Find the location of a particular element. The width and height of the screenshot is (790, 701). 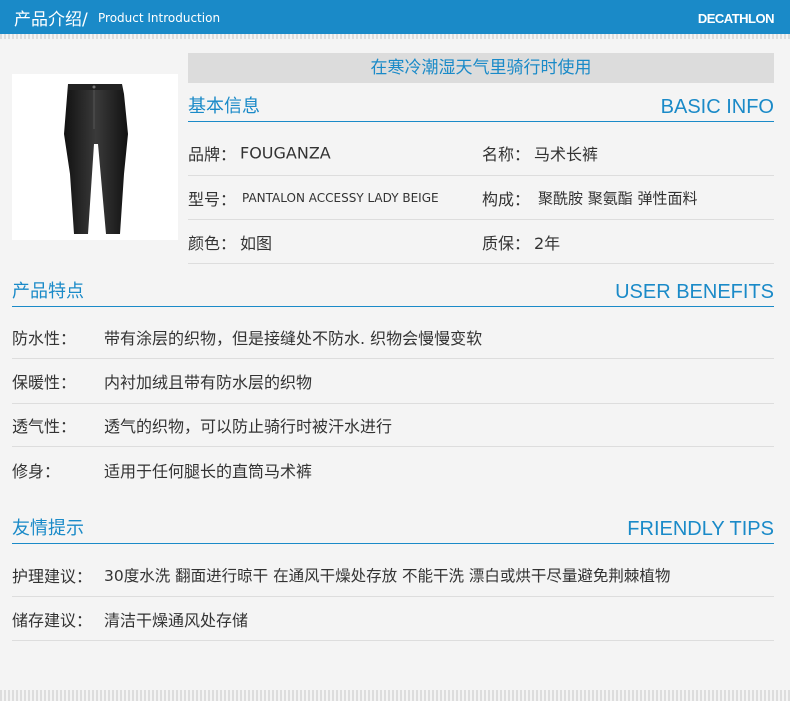

benefit-value: 透气的织物，可以防止骑行时被汗水进行 is located at coordinates (248, 426).